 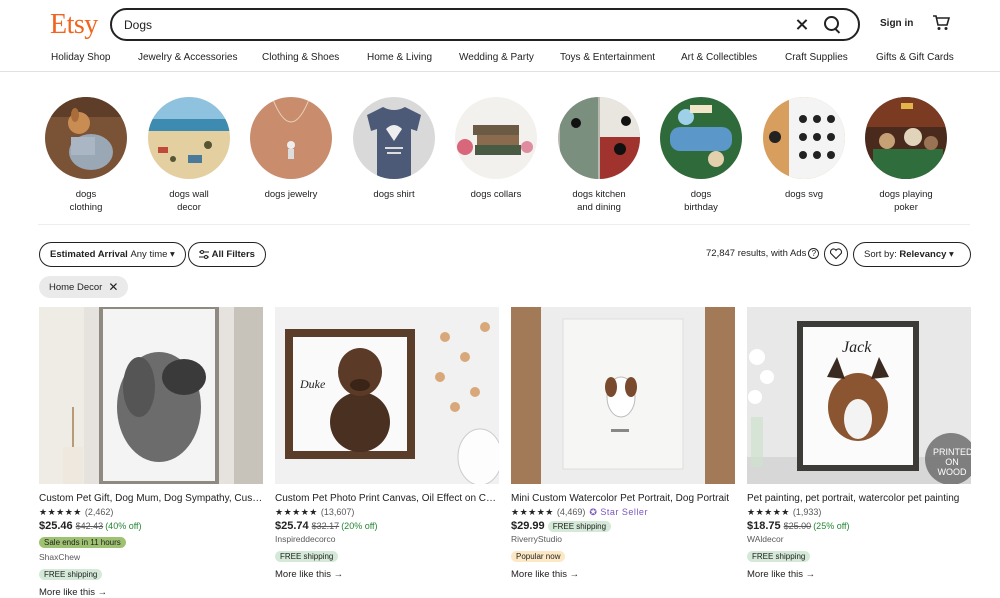 What do you see at coordinates (86, 155) in the screenshot?
I see `related-dogs-clothing: dogs clothing` at bounding box center [86, 155].